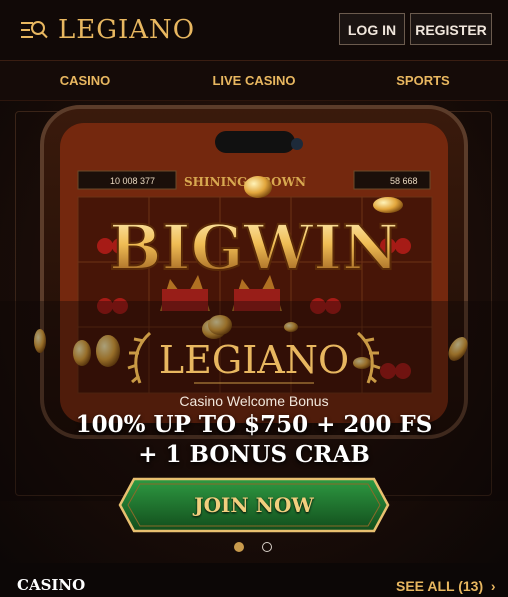 This screenshot has height=597, width=508. What do you see at coordinates (254, 360) in the screenshot?
I see `banner-logo: LEGIANO` at bounding box center [254, 360].